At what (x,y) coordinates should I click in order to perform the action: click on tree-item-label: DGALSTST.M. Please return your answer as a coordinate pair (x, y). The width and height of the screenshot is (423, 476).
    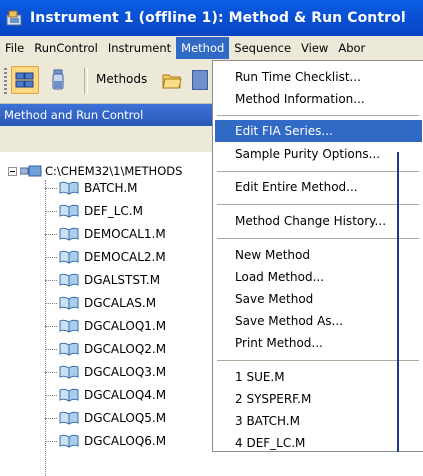
    Looking at the image, I should click on (122, 280).